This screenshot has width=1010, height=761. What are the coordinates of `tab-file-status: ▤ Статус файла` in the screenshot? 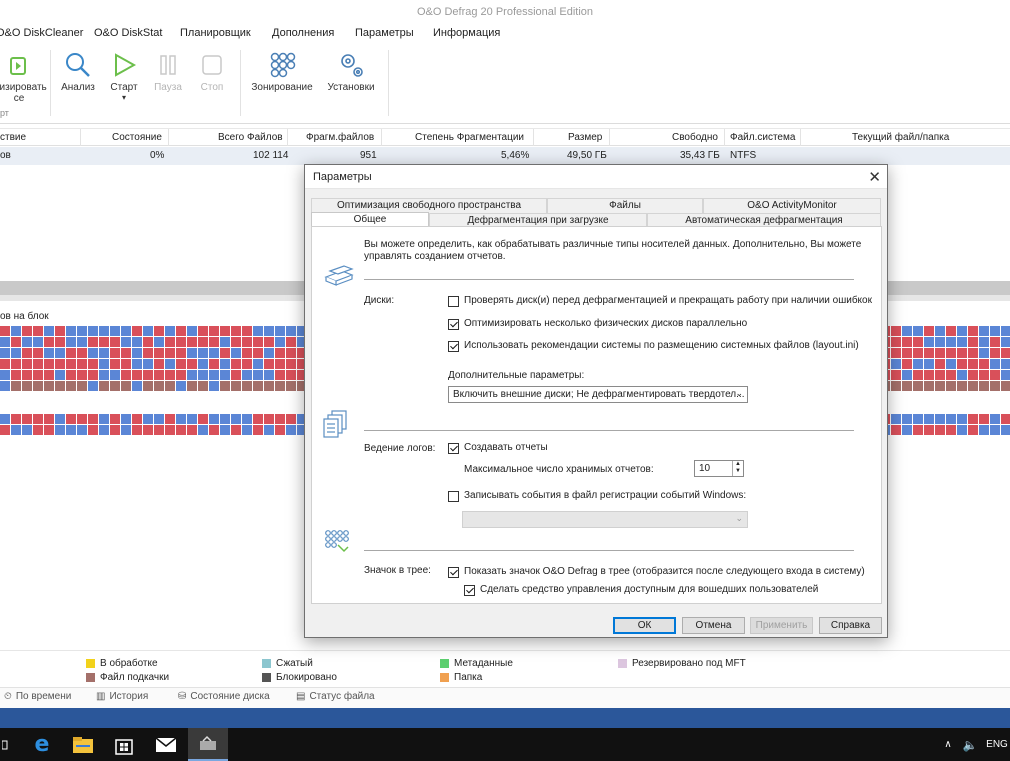 It's located at (335, 696).